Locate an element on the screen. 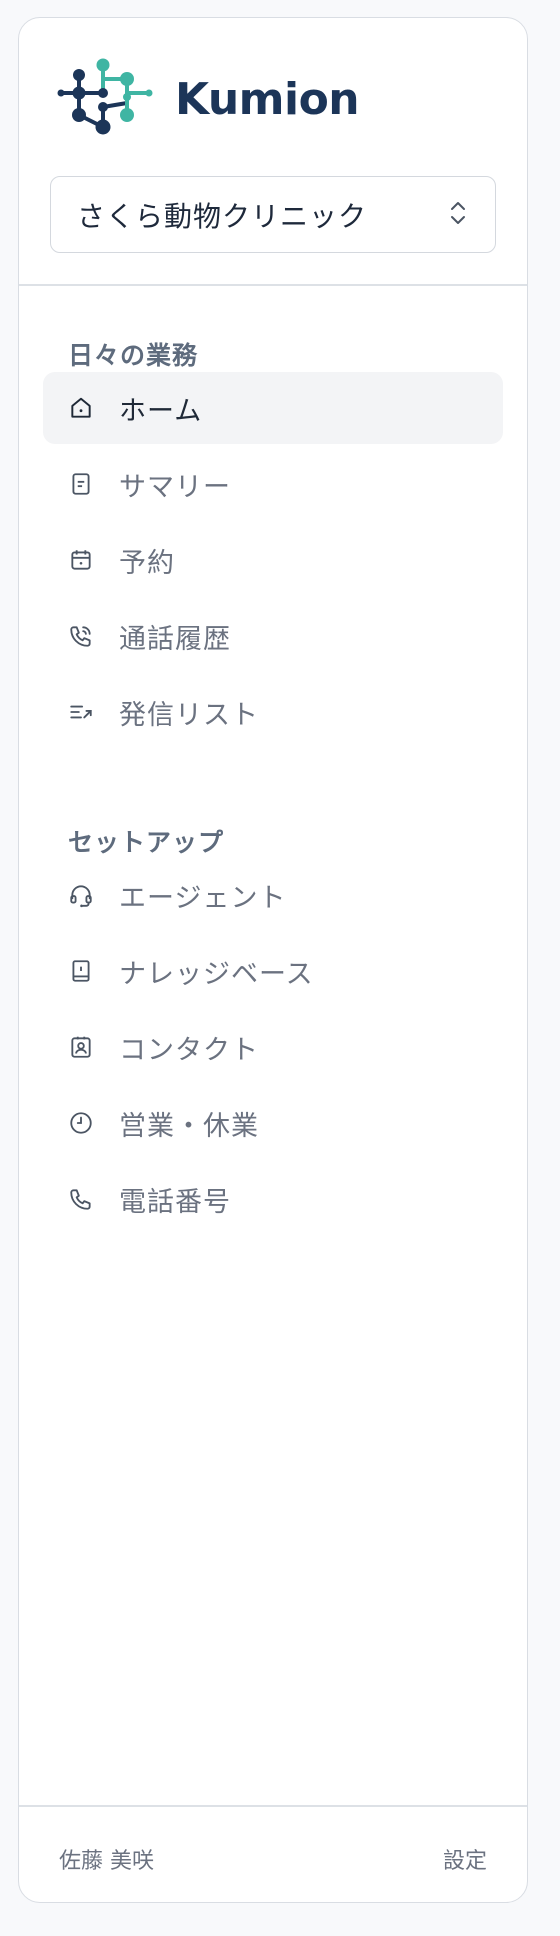 This screenshot has width=560, height=1936. nav-item-label: サマリー is located at coordinates (175, 487).